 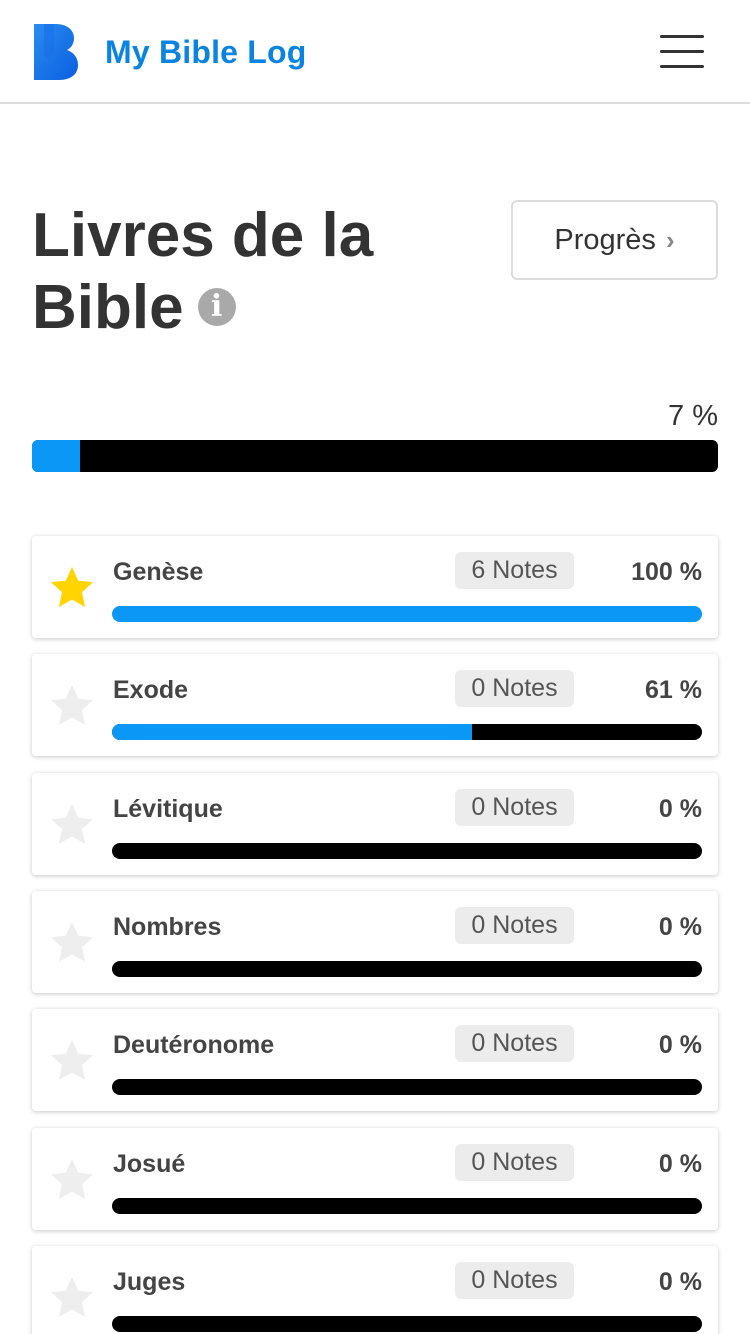 What do you see at coordinates (167, 926) in the screenshot?
I see `book-name: Nombres` at bounding box center [167, 926].